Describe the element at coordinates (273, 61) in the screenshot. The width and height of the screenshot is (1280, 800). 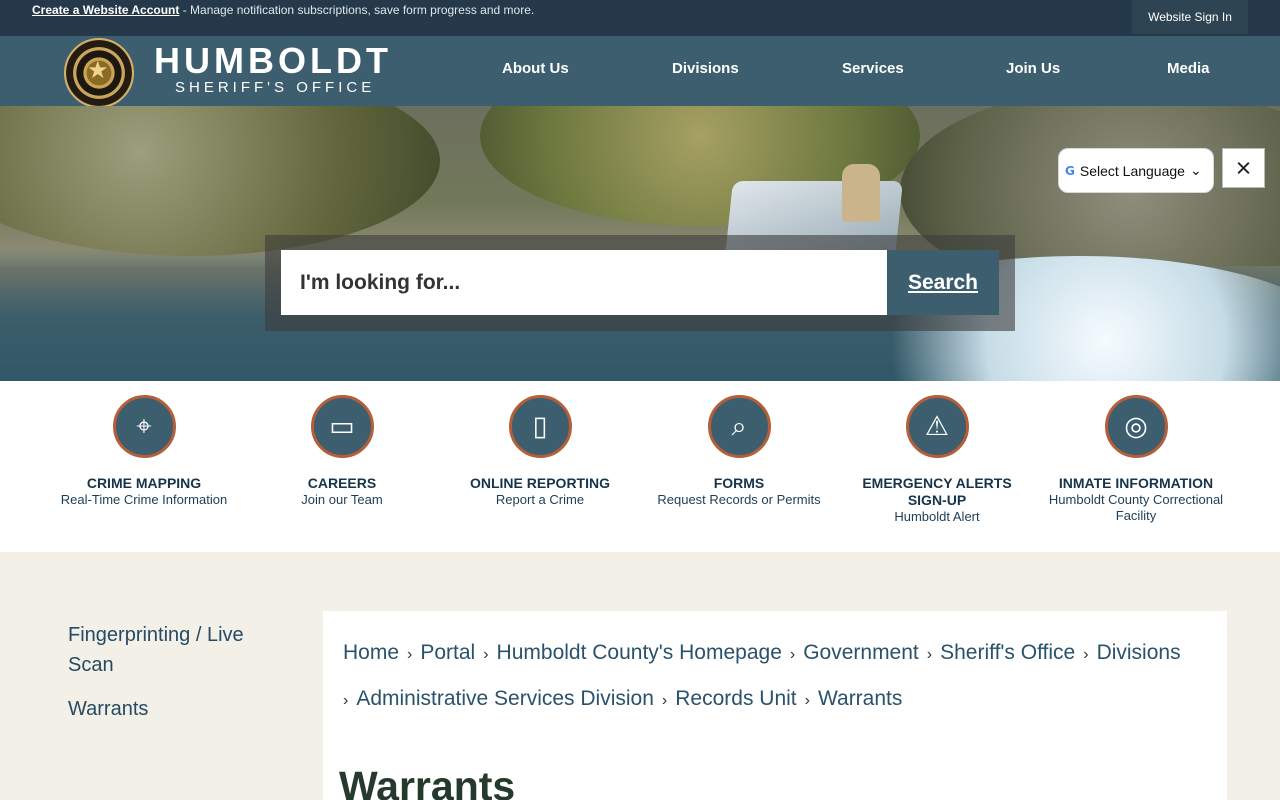
I see `brand-name: HUMBOLDT` at that location.